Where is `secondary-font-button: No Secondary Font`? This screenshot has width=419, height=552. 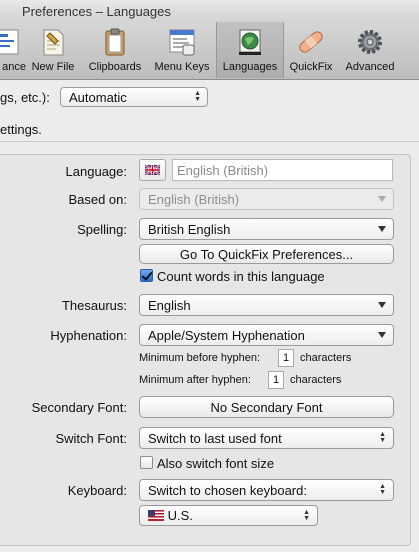
secondary-font-button: No Secondary Font is located at coordinates (266, 407).